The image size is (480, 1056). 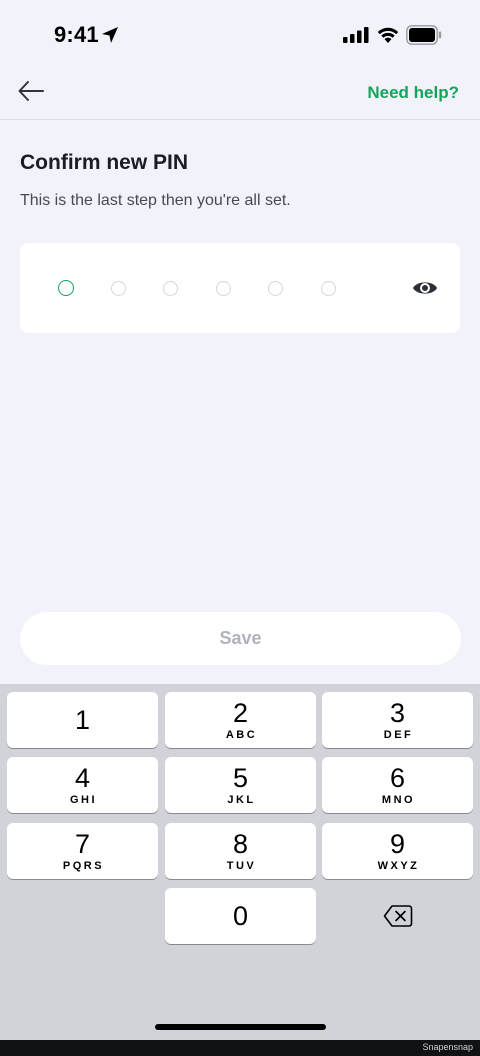 What do you see at coordinates (240, 33) in the screenshot?
I see `status-bar: 9:41` at bounding box center [240, 33].